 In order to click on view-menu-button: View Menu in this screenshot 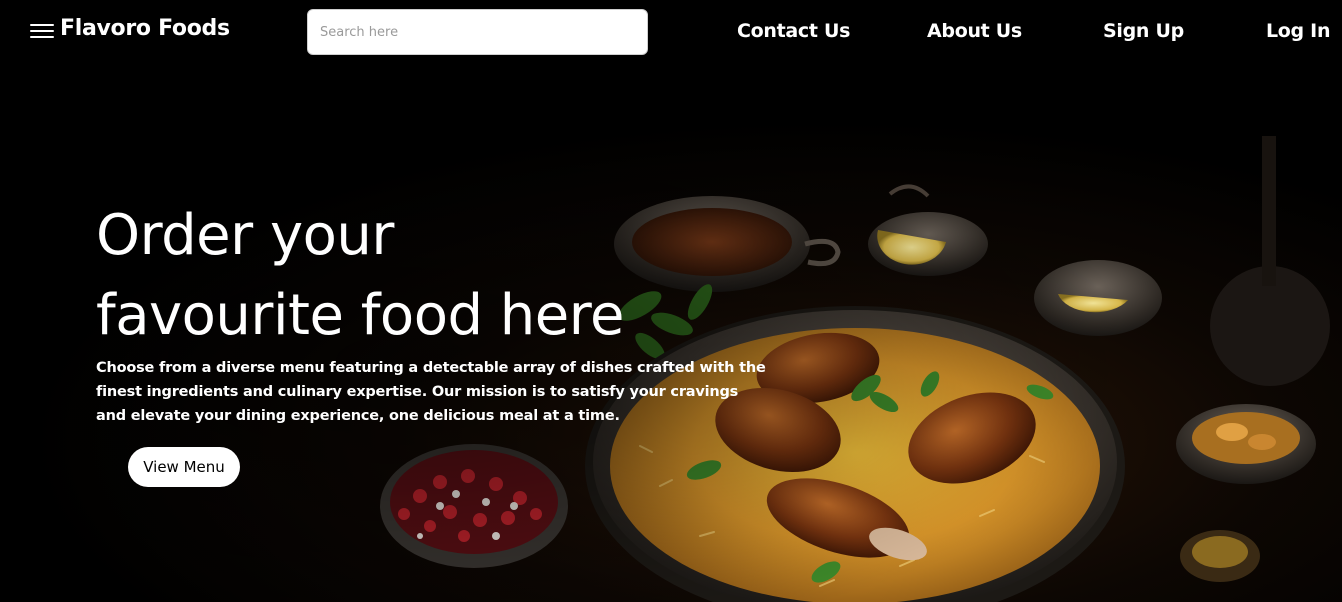, I will do `click(184, 467)`.